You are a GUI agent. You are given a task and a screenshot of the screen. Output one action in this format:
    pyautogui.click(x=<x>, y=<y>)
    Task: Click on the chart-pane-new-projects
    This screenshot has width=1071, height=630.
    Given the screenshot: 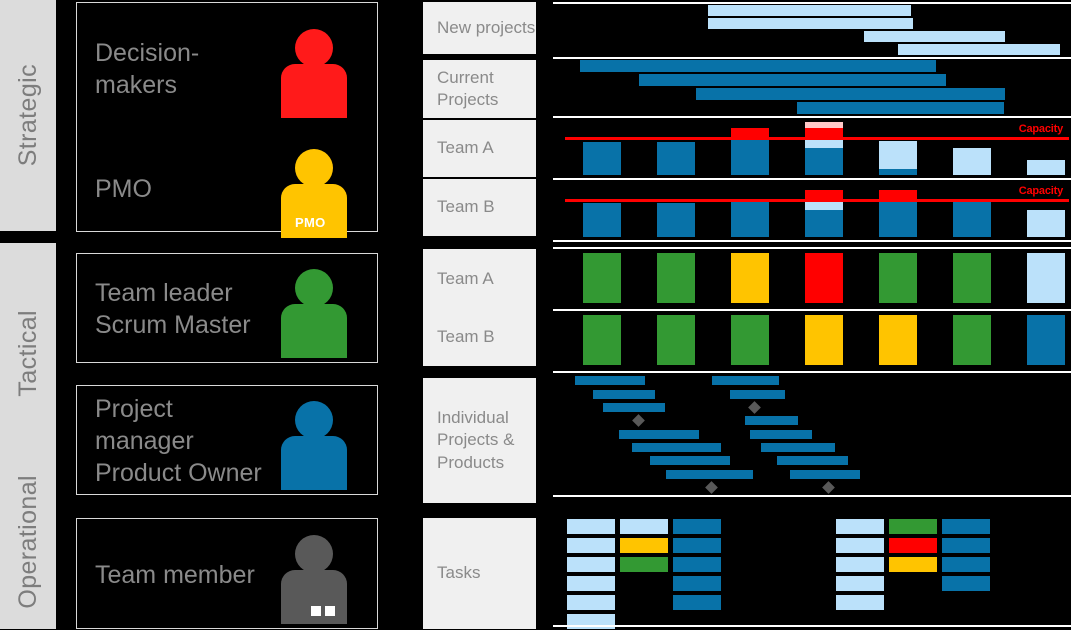 What is the action you would take?
    pyautogui.click(x=812, y=30)
    